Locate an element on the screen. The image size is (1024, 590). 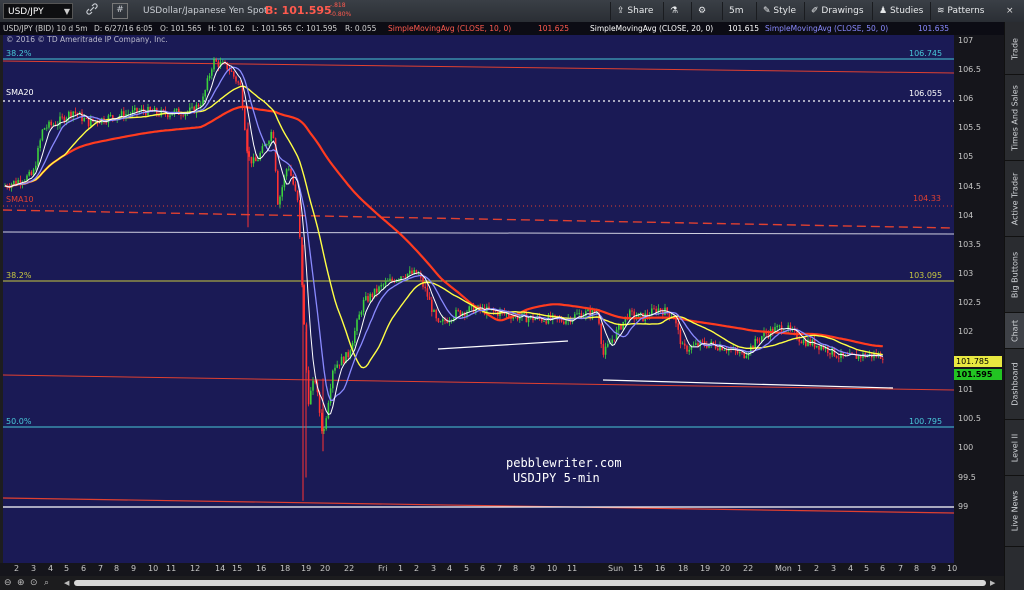
sma20-study-value: 101.615 is located at coordinates (744, 28).